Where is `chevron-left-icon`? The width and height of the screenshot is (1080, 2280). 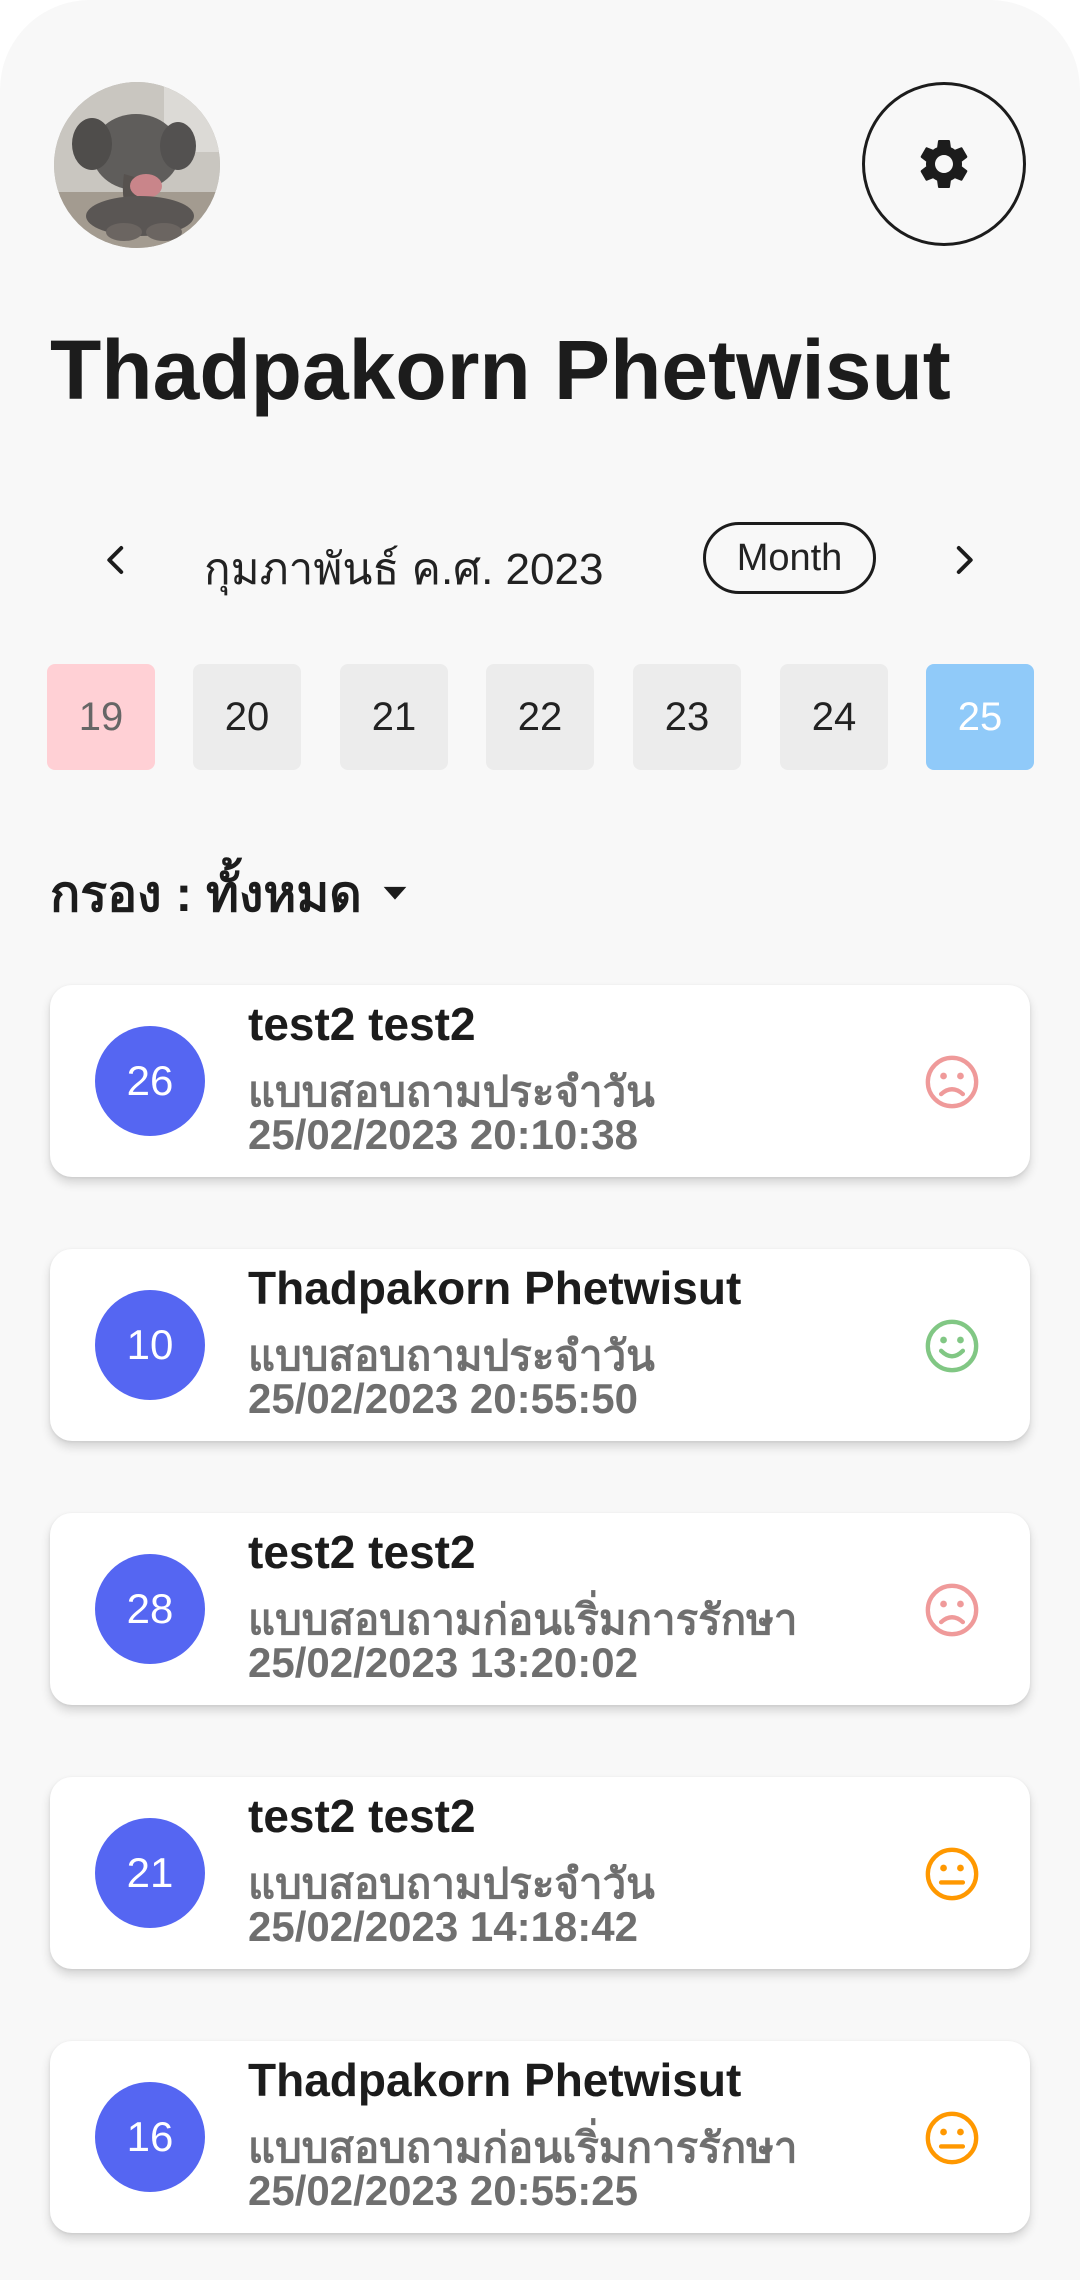 chevron-left-icon is located at coordinates (115, 560).